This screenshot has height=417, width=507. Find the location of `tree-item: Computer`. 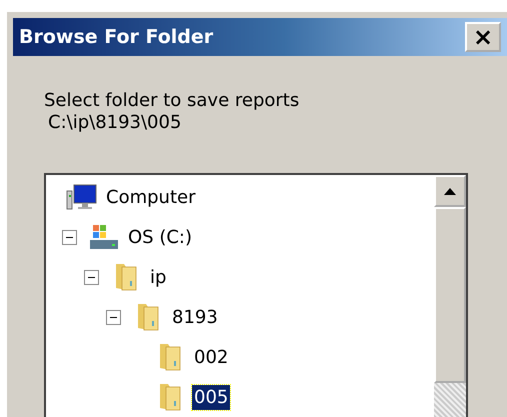

tree-item: Computer is located at coordinates (151, 197).